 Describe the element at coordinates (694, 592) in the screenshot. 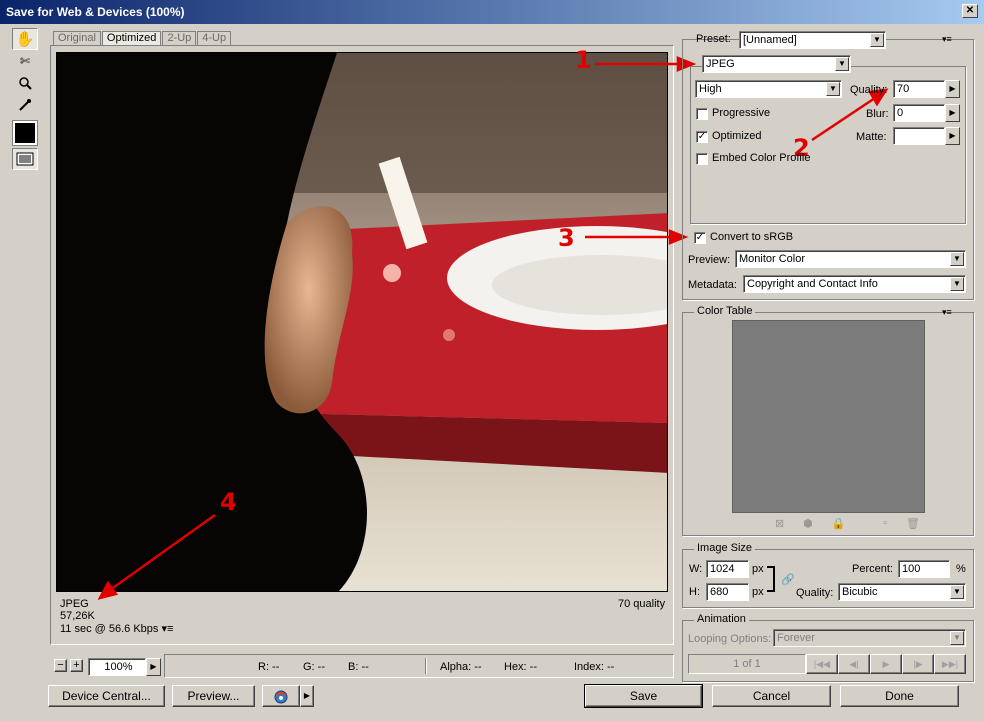

I see `height-label: H:` at that location.